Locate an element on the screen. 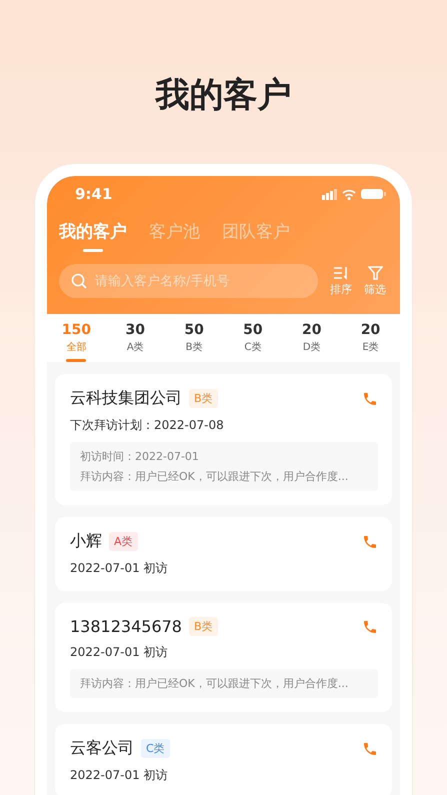  sort-icon is located at coordinates (341, 273).